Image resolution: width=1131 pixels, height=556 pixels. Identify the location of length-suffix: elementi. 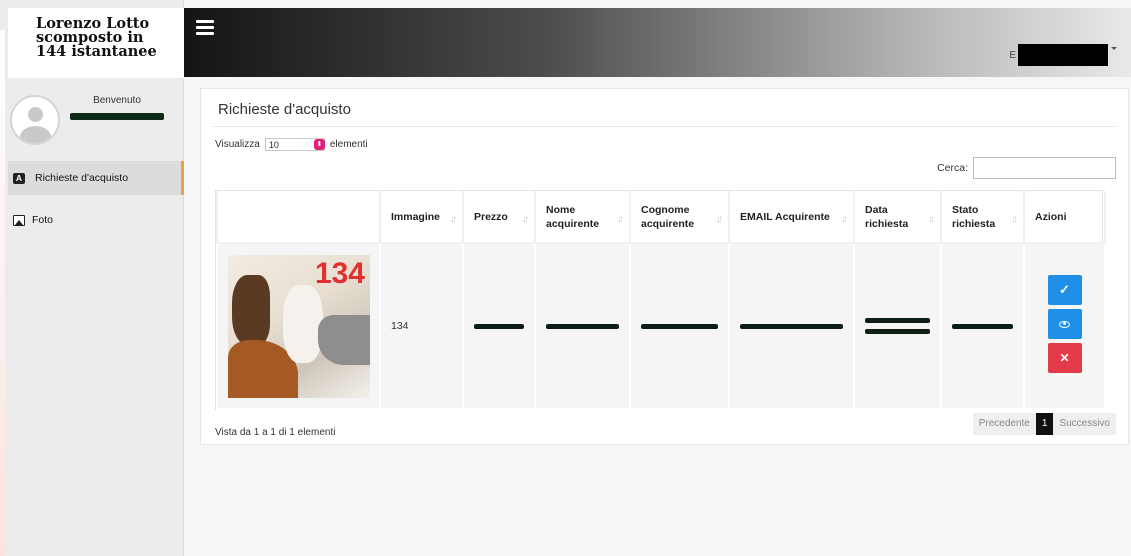
(348, 144).